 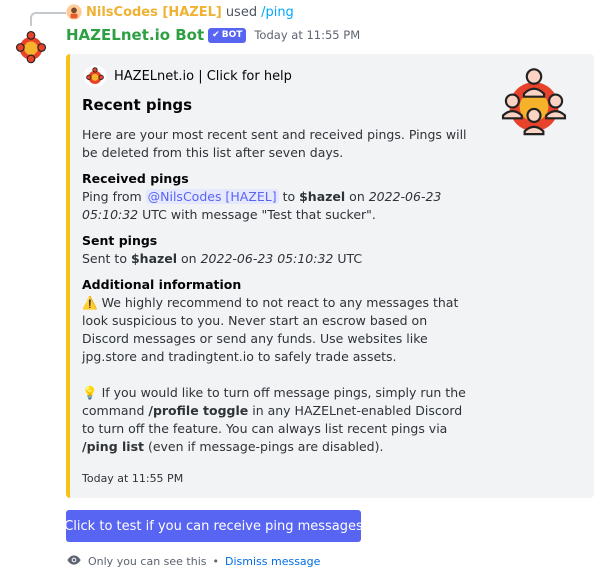 I want to click on bot-badge-label: BOT, so click(x=232, y=35).